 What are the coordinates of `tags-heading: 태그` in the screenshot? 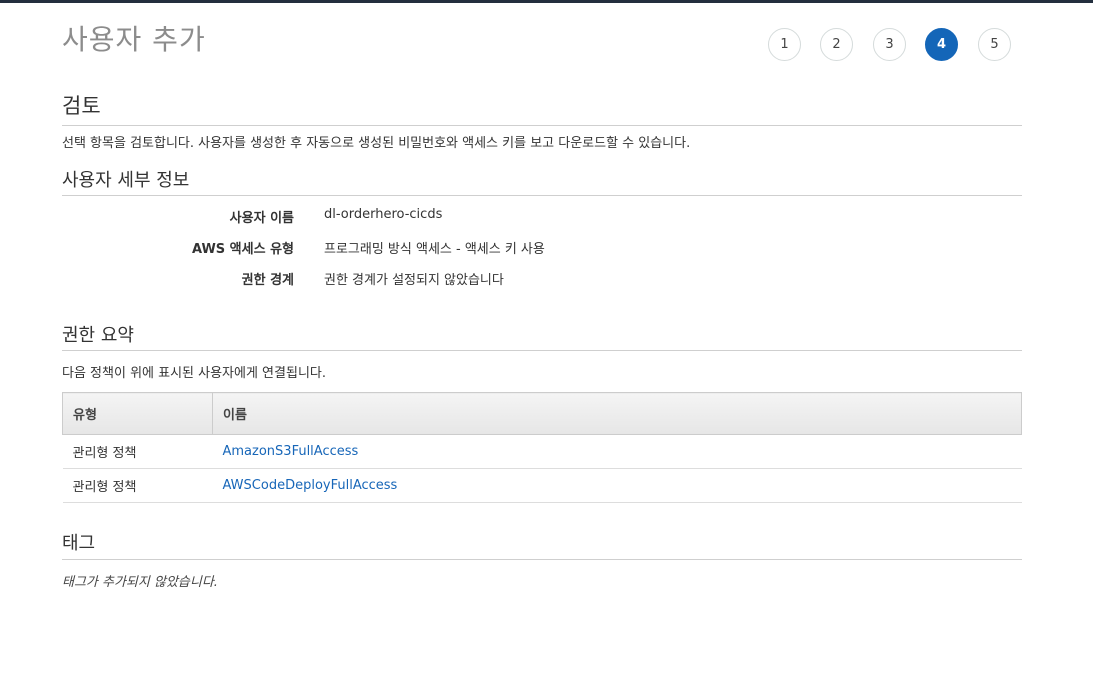 It's located at (79, 543).